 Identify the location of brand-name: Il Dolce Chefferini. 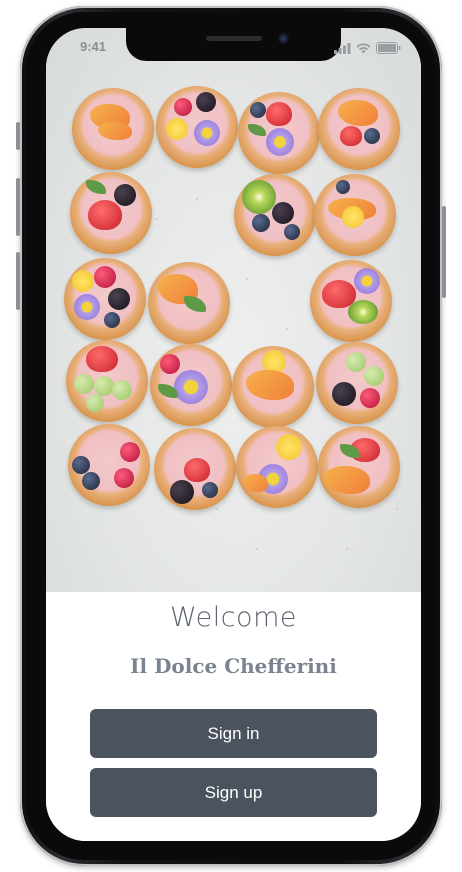
(233, 666).